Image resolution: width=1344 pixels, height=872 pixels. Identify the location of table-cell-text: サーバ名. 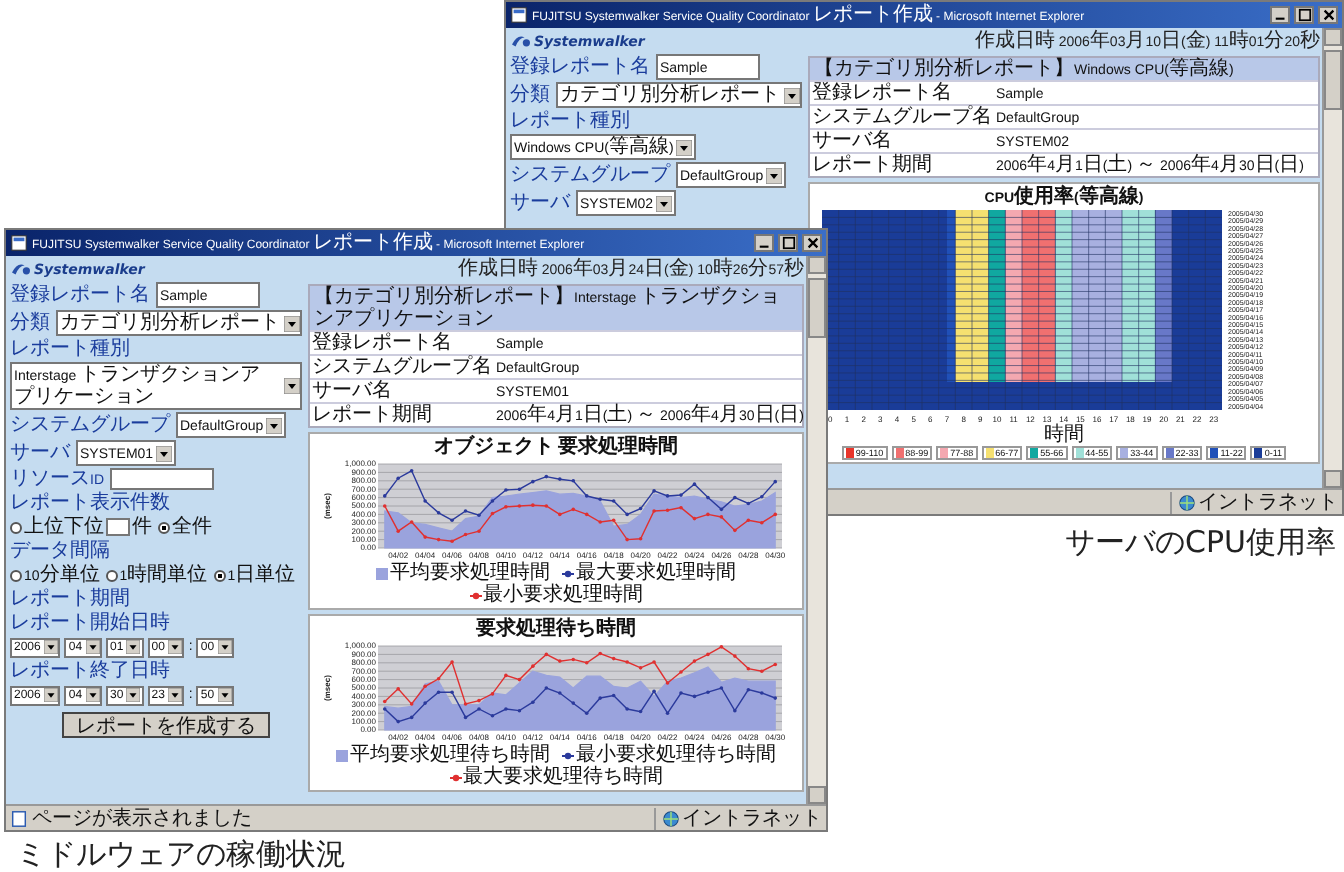
(851, 141).